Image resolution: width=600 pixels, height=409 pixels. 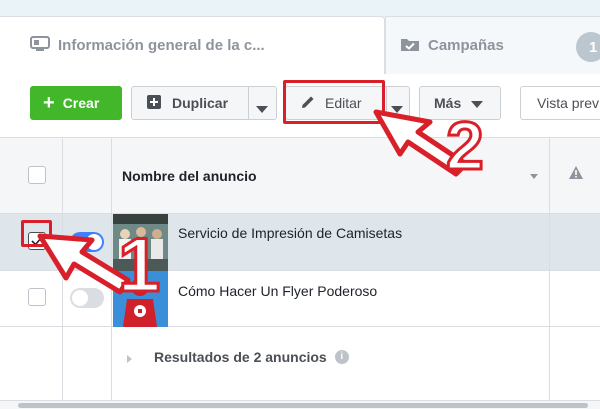 I want to click on create-button-label: Crear, so click(x=81, y=103).